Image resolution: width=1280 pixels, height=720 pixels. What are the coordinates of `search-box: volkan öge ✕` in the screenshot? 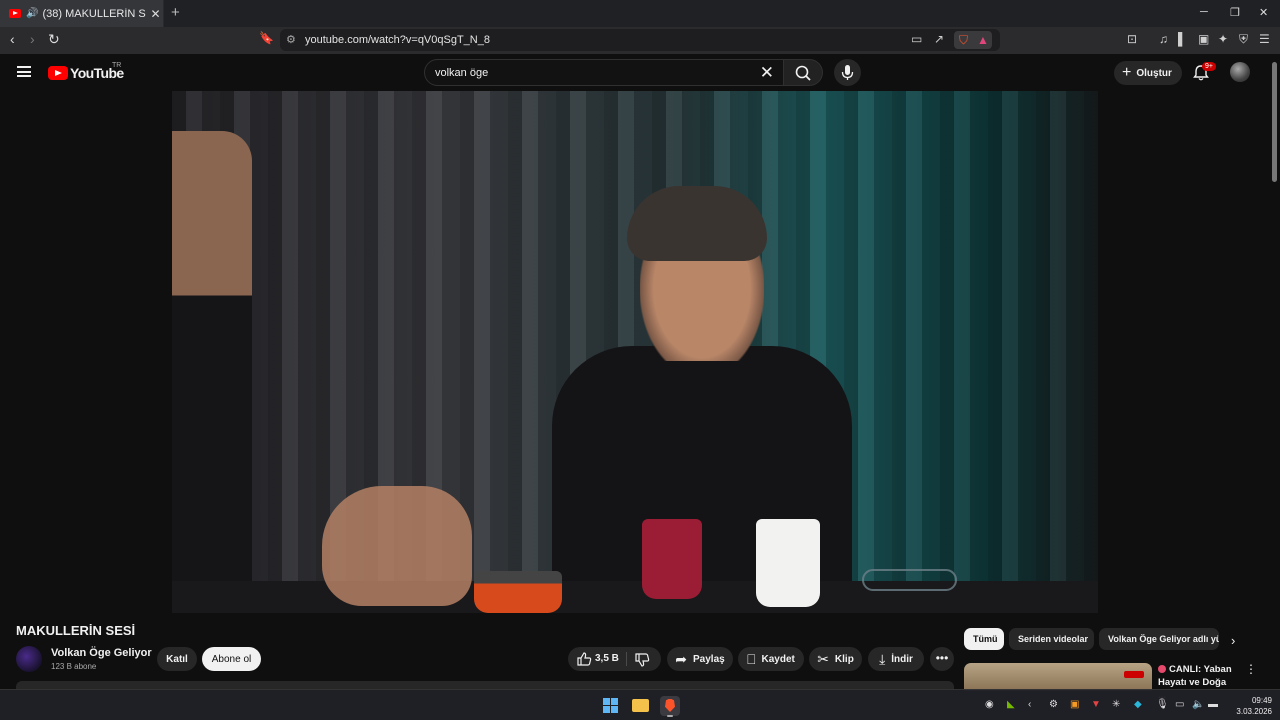 It's located at (604, 72).